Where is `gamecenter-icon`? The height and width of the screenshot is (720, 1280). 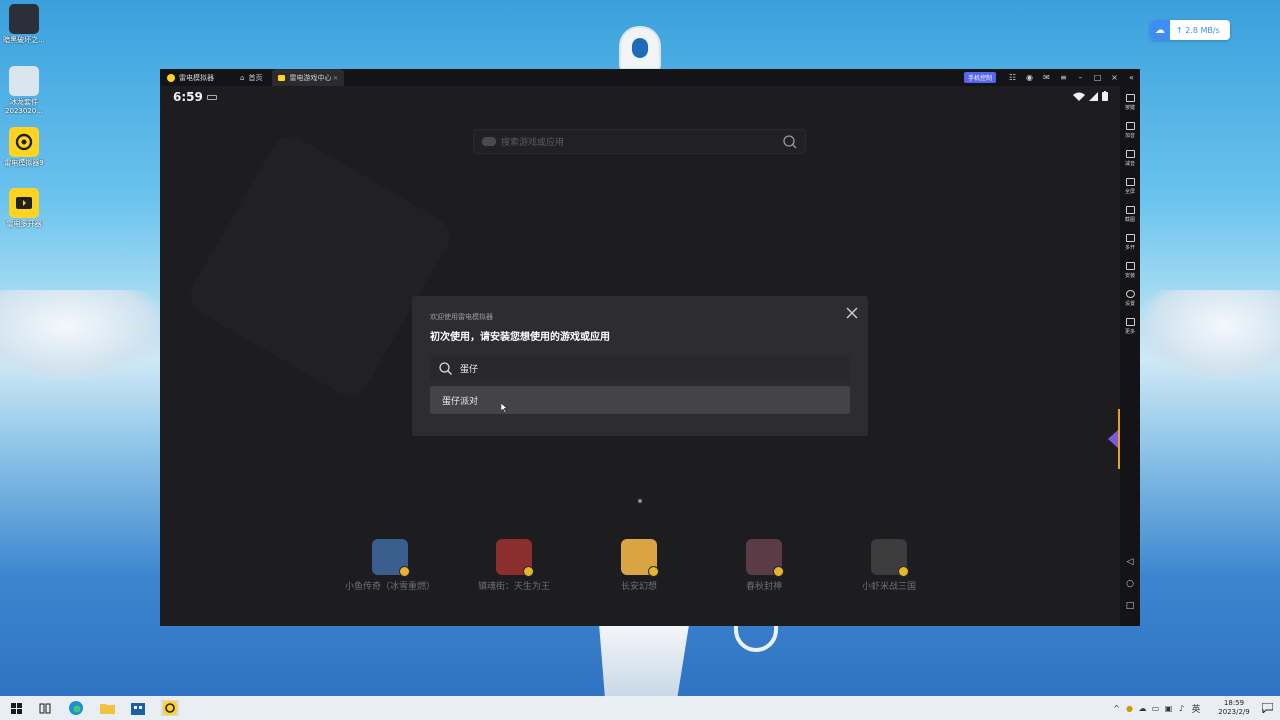 gamecenter-icon is located at coordinates (282, 77).